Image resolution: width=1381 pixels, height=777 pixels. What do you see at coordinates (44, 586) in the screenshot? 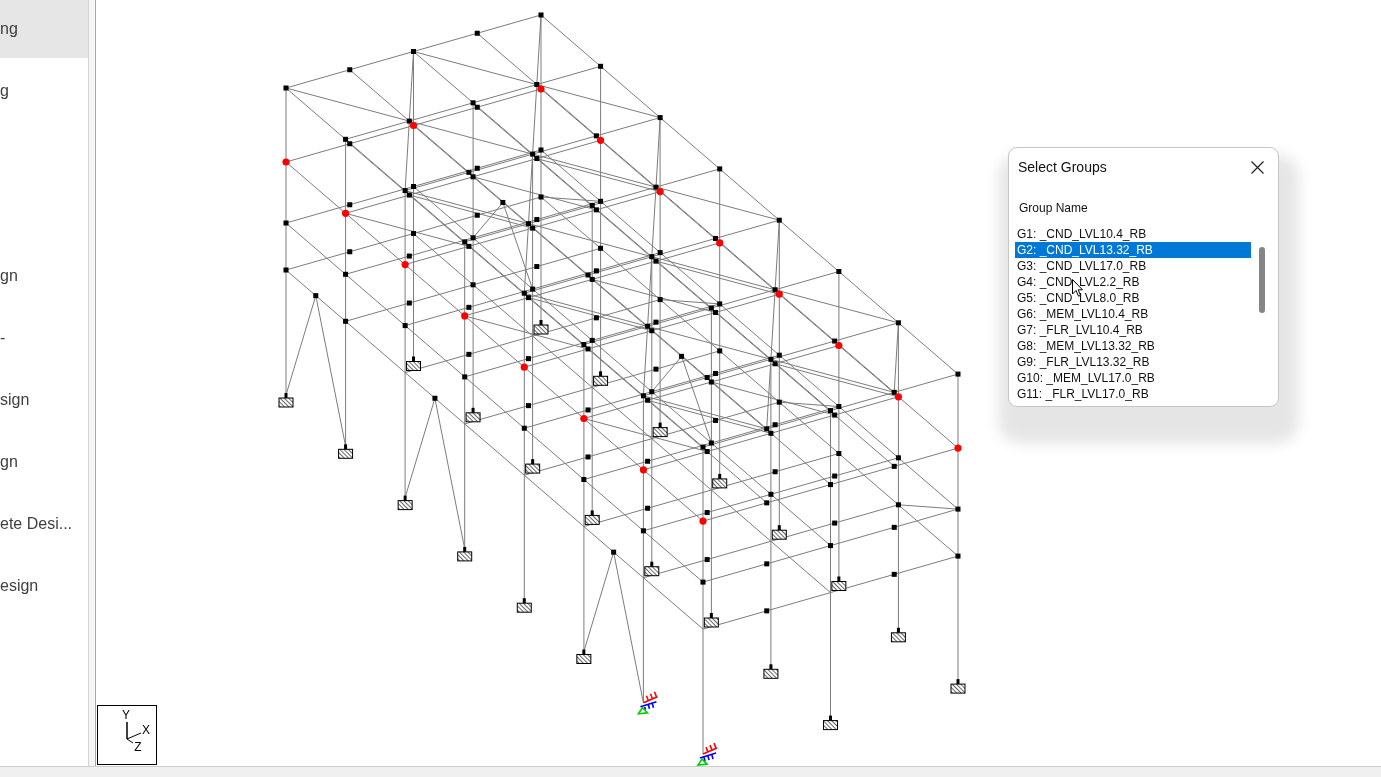
I see `sidebar-item: esign` at bounding box center [44, 586].